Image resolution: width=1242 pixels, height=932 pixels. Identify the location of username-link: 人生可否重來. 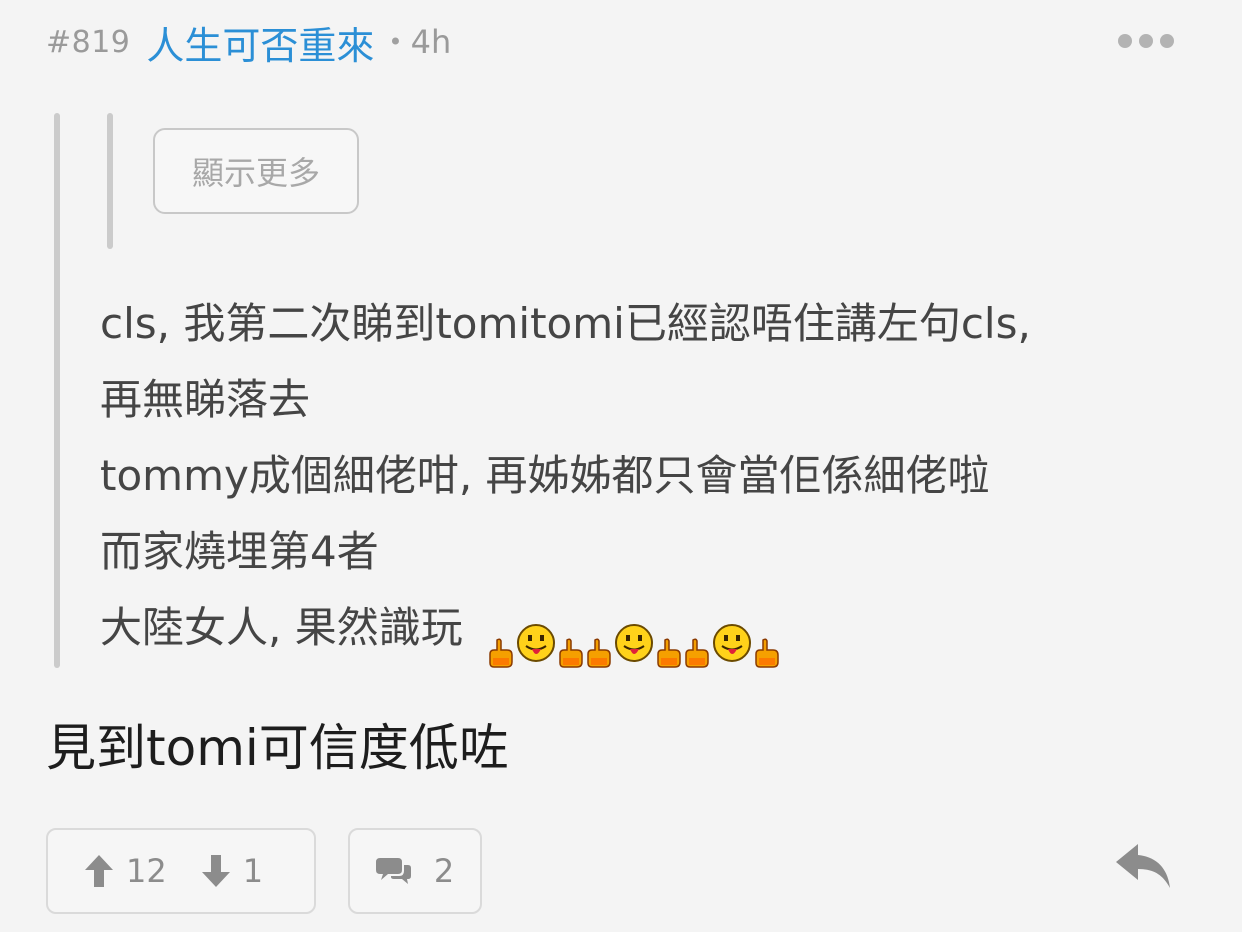
(260, 42).